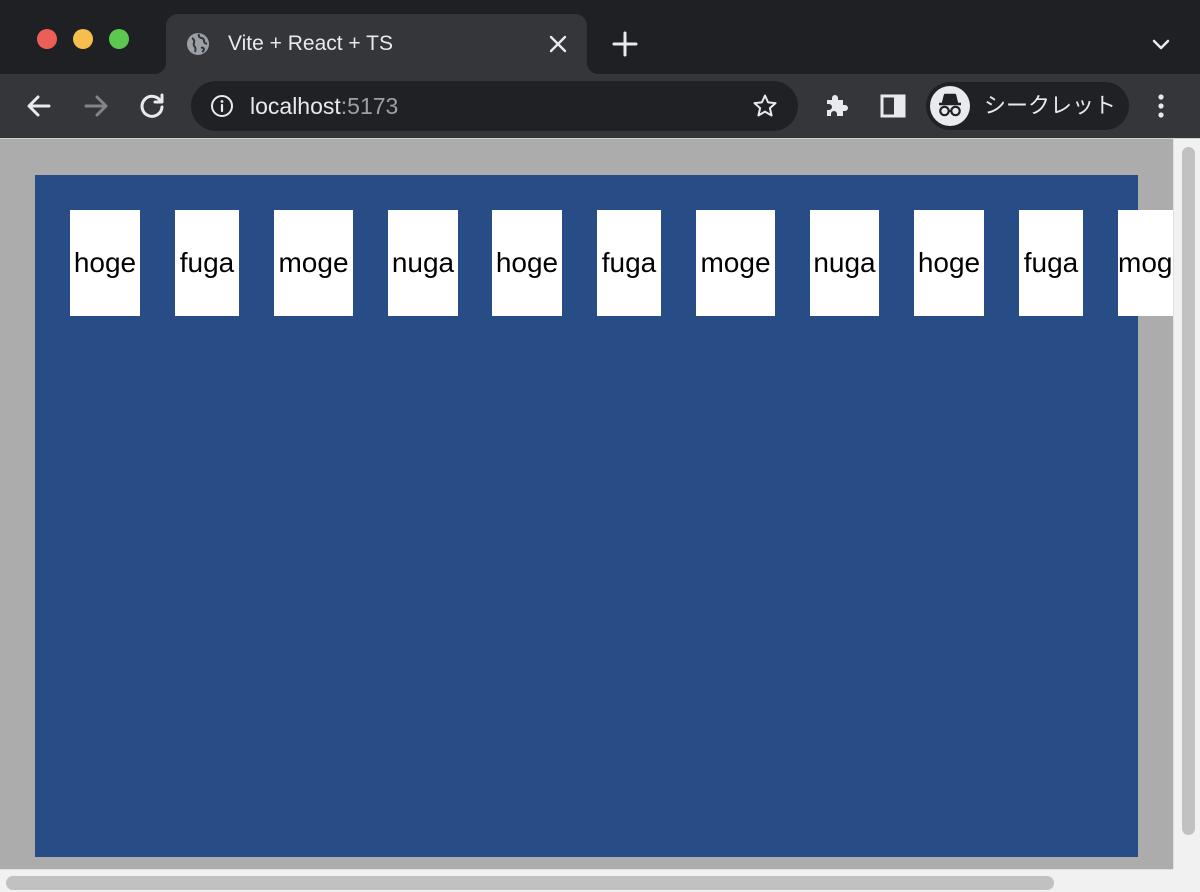 The height and width of the screenshot is (892, 1200). Describe the element at coordinates (83, 39) in the screenshot. I see `window-minimize-button` at that location.